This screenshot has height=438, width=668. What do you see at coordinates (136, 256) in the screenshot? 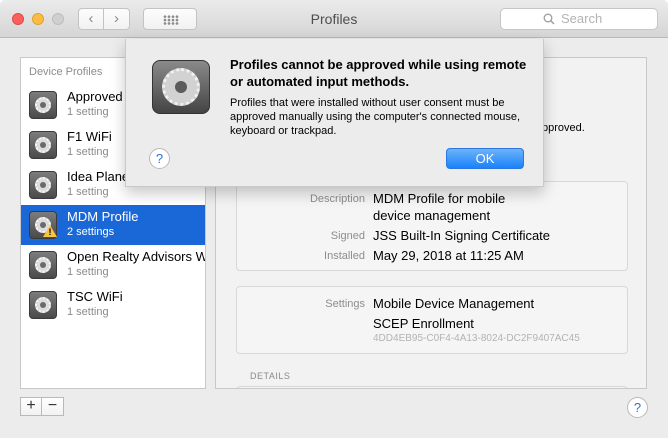
I see `profile-name: Open Realty Advisors WiFi` at bounding box center [136, 256].